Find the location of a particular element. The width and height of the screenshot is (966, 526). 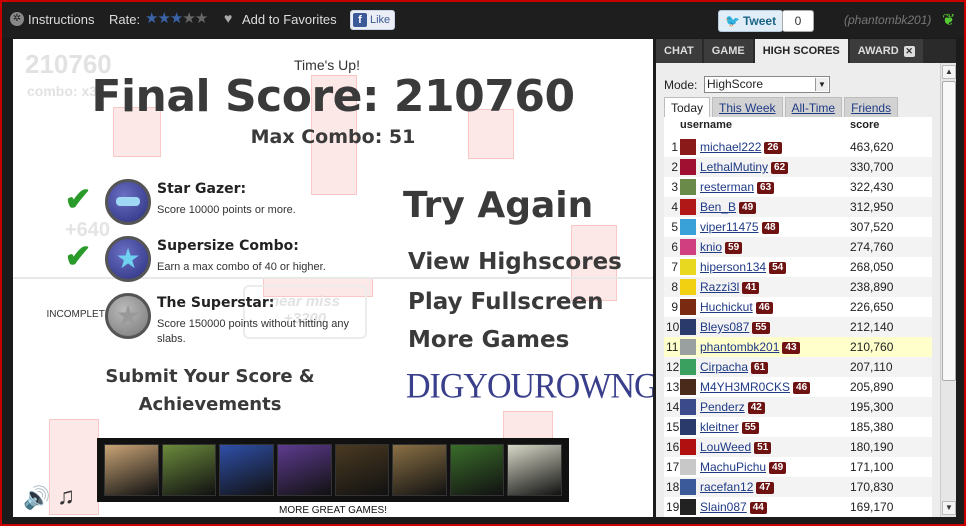

tab-game: GAME is located at coordinates (728, 51).